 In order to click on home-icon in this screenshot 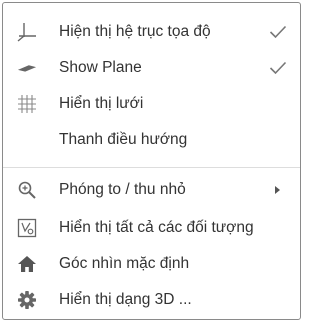, I will do `click(27, 264)`.